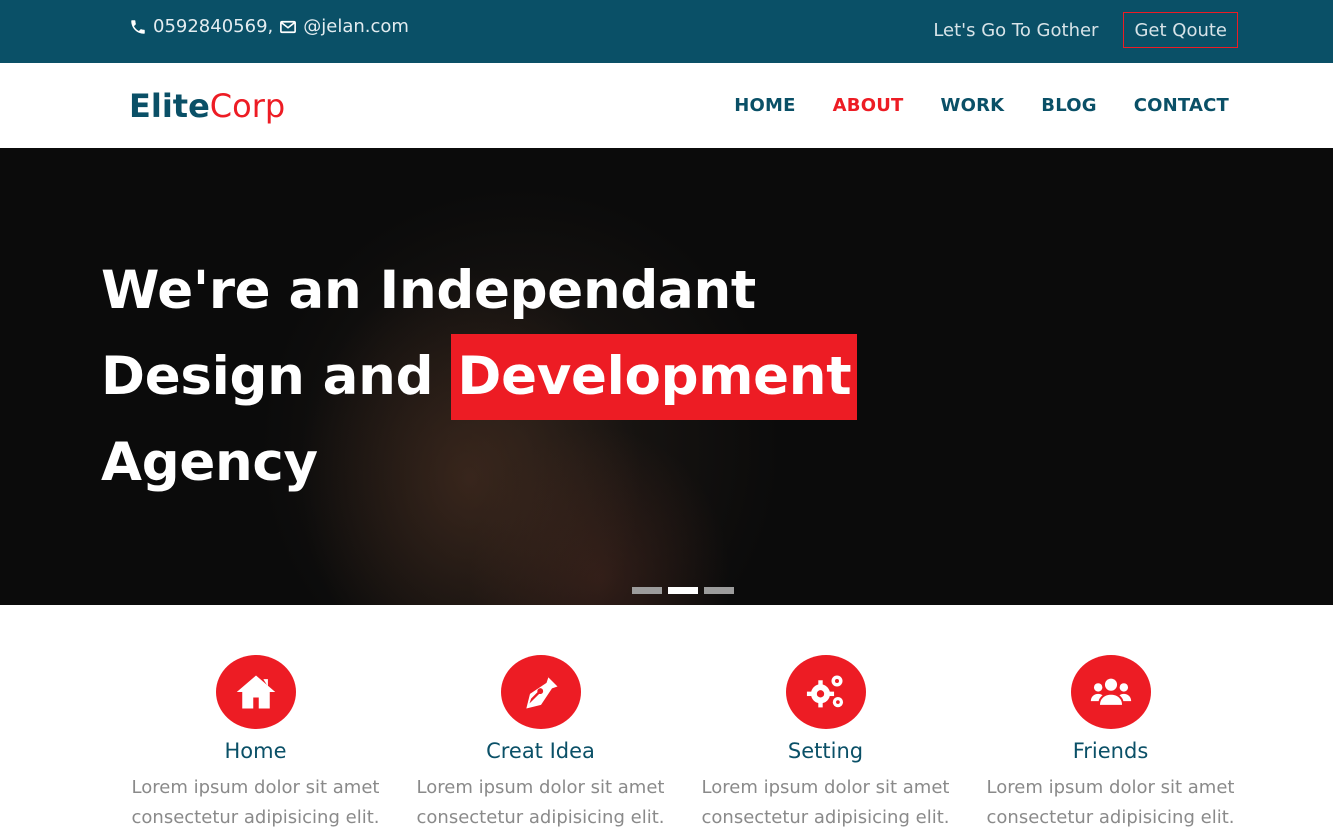 This screenshot has width=1333, height=839. Describe the element at coordinates (1180, 30) in the screenshot. I see `get-quote-button: Get Qoute` at that location.